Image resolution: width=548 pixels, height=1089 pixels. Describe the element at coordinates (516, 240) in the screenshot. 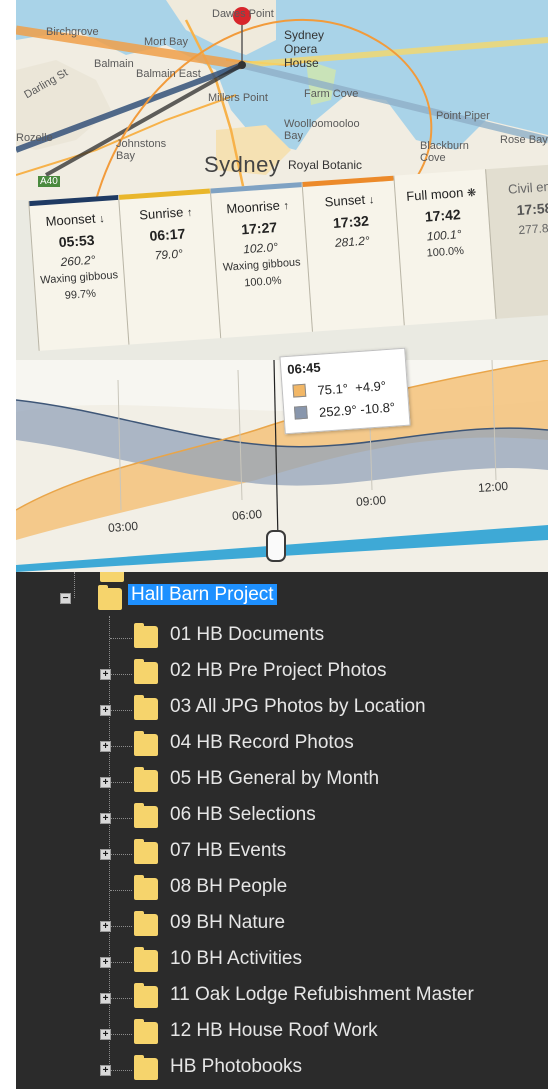

I see `event-card-civil-end: Civil end 17:58 277.8°` at that location.